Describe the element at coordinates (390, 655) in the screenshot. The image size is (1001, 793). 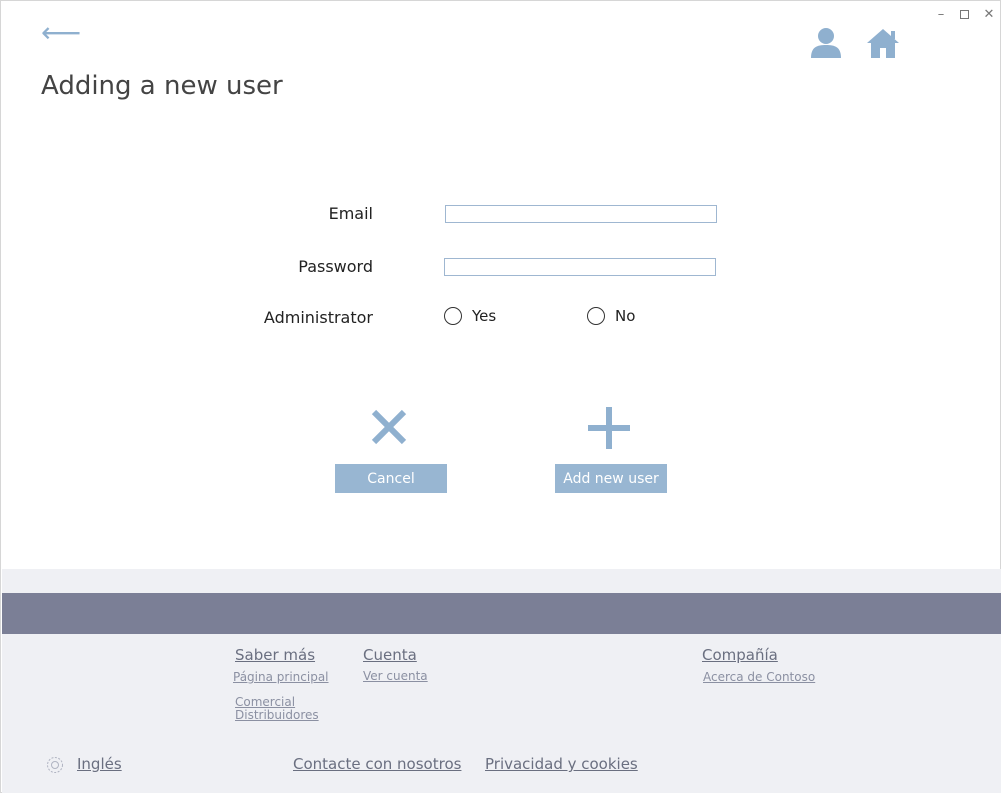
I see `footer-cuenta: Cuenta` at that location.